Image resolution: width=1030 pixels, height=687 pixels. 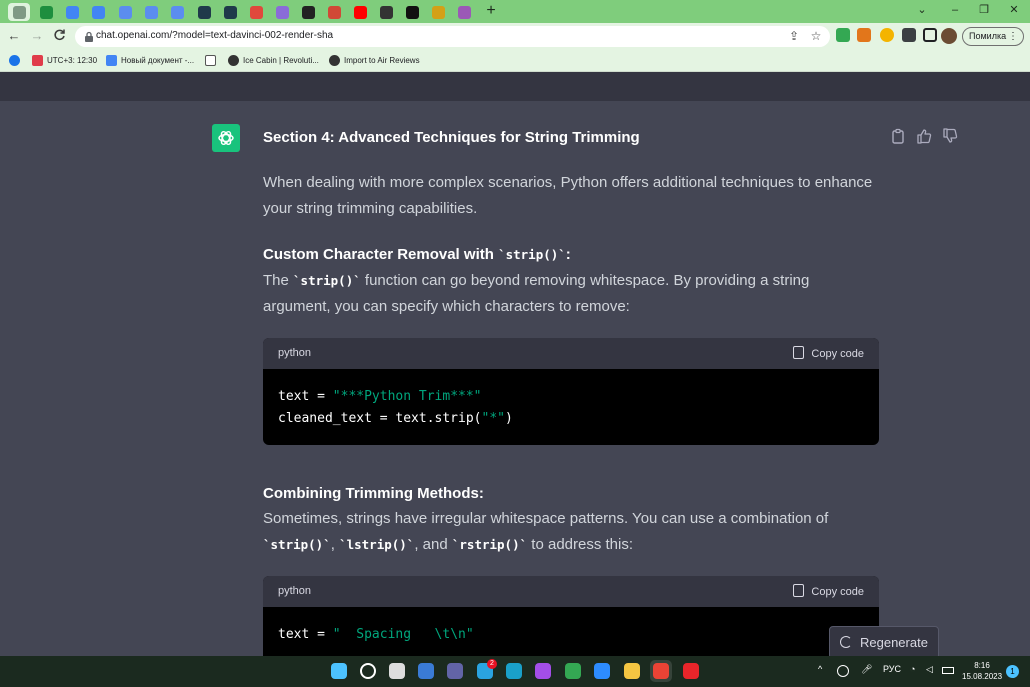 I want to click on forward-button: →, so click(x=37, y=36).